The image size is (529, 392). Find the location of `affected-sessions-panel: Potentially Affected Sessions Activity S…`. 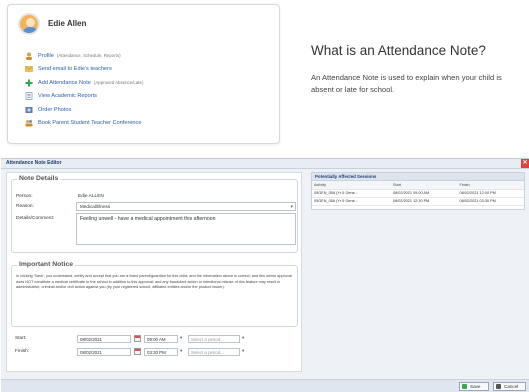

affected-sessions-panel: Potentially Affected Sessions Activity S… is located at coordinates (418, 191).